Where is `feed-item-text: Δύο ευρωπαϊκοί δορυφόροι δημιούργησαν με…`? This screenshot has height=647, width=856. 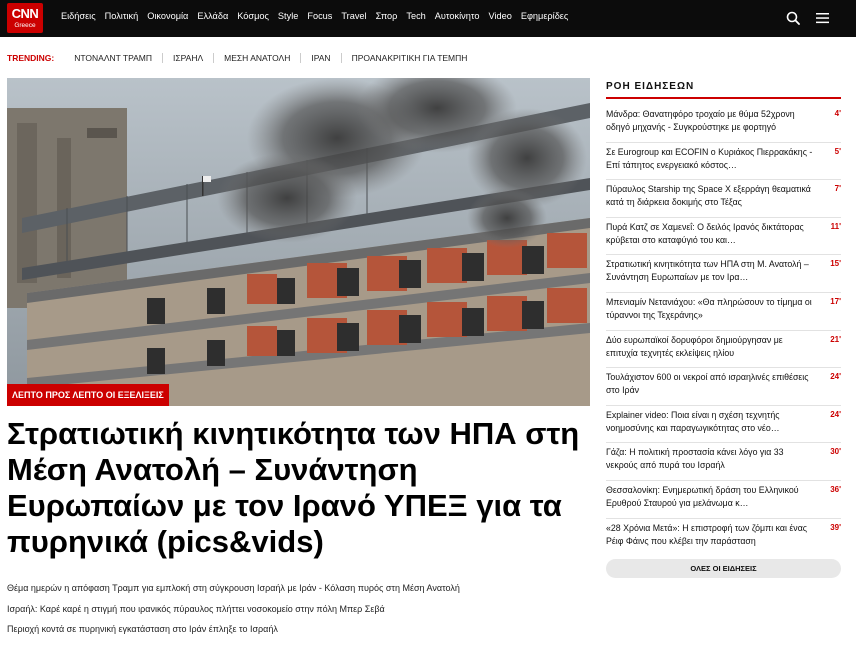
feed-item-text: Δύο ευρωπαϊκοί δορυφόροι δημιούργησαν με… is located at coordinates (711, 347).